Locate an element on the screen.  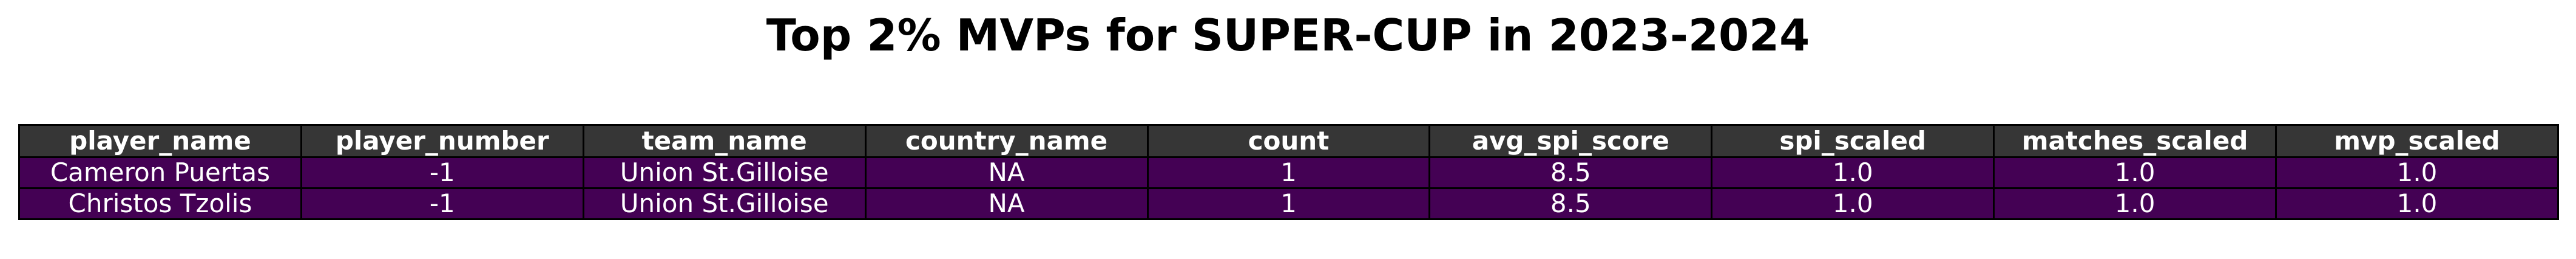
column-header-avg-spi-score: avg_spi_score is located at coordinates (1570, 141).